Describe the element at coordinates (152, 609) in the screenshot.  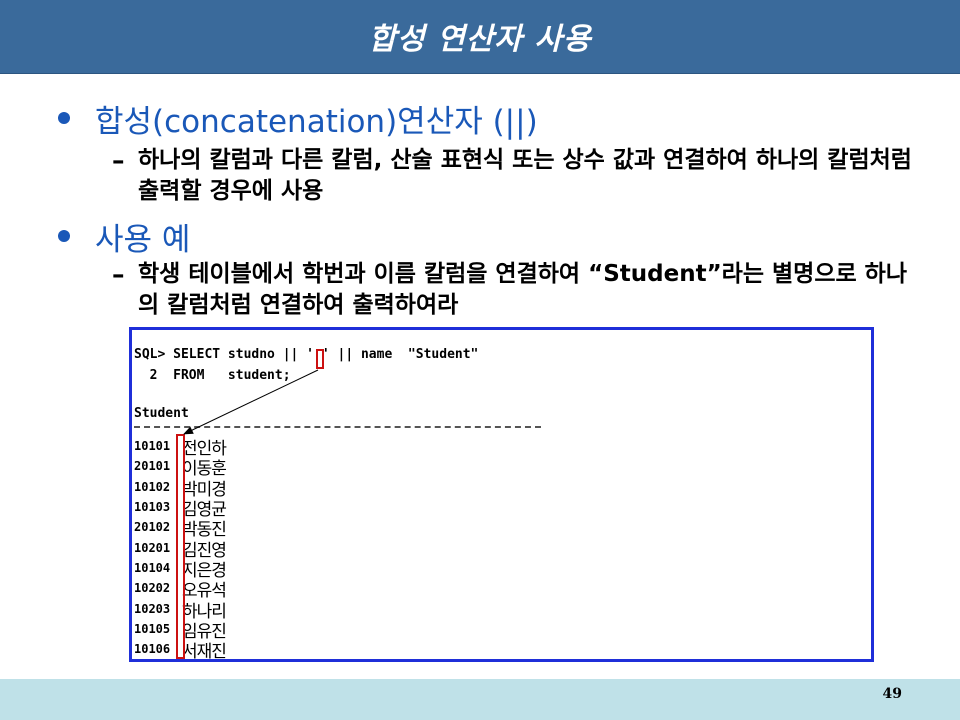
I see `row-studno: 10203` at that location.